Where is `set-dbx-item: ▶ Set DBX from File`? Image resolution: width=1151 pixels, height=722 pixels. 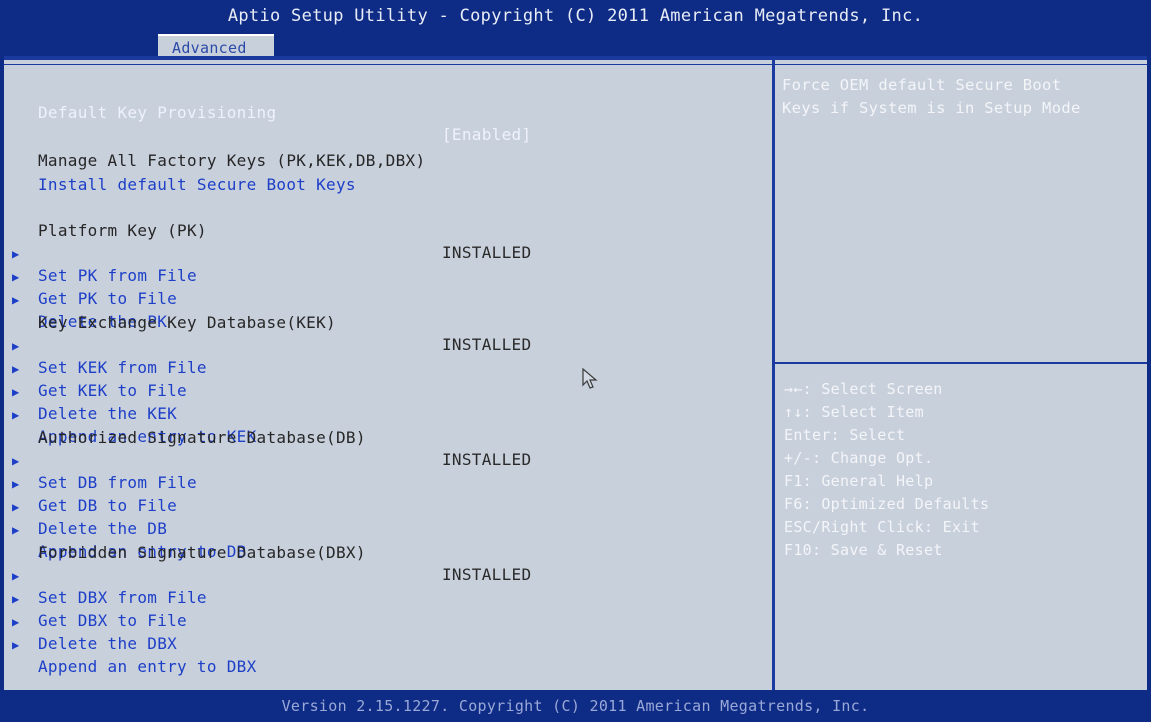 set-dbx-item: ▶ Set DBX from File is located at coordinates (389, 575).